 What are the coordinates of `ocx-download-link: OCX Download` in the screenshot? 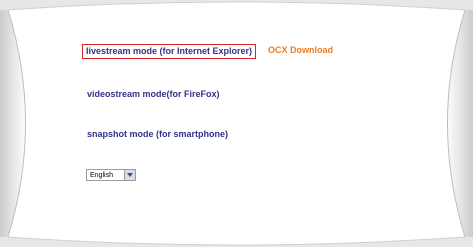 It's located at (300, 50).